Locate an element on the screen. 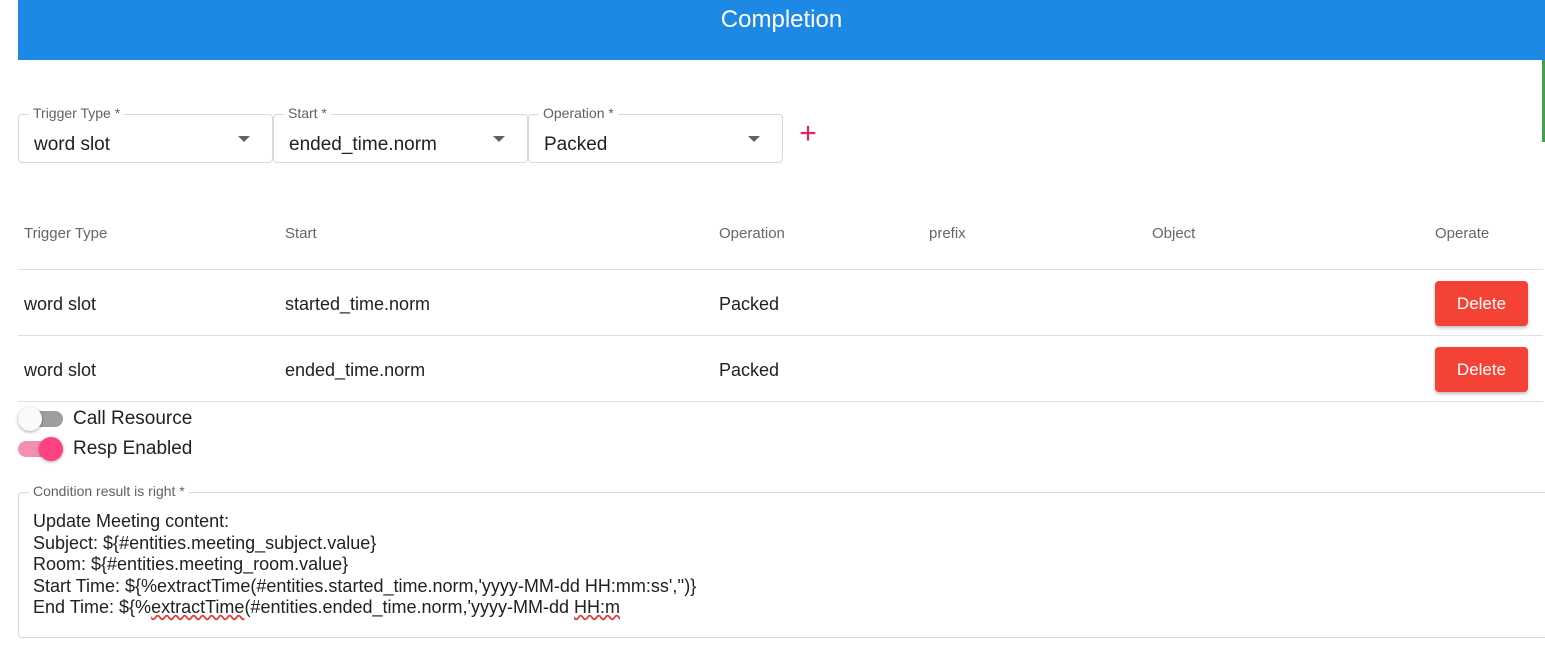 This screenshot has width=1545, height=653. spellcheck-word: HH:m is located at coordinates (597, 607).